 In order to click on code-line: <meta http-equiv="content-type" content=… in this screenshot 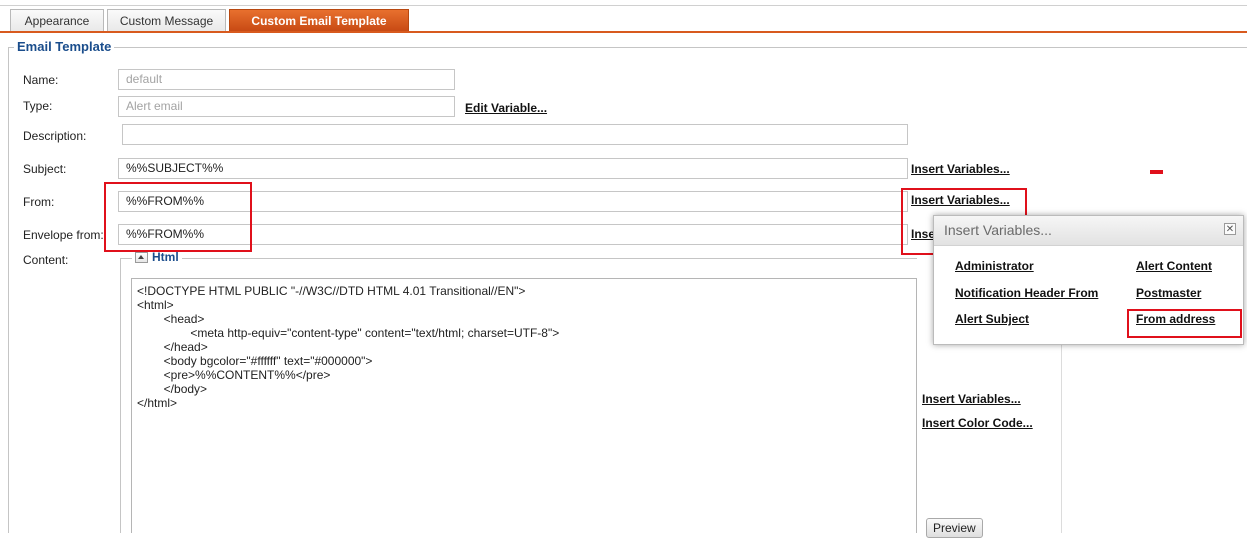, I will do `click(348, 333)`.